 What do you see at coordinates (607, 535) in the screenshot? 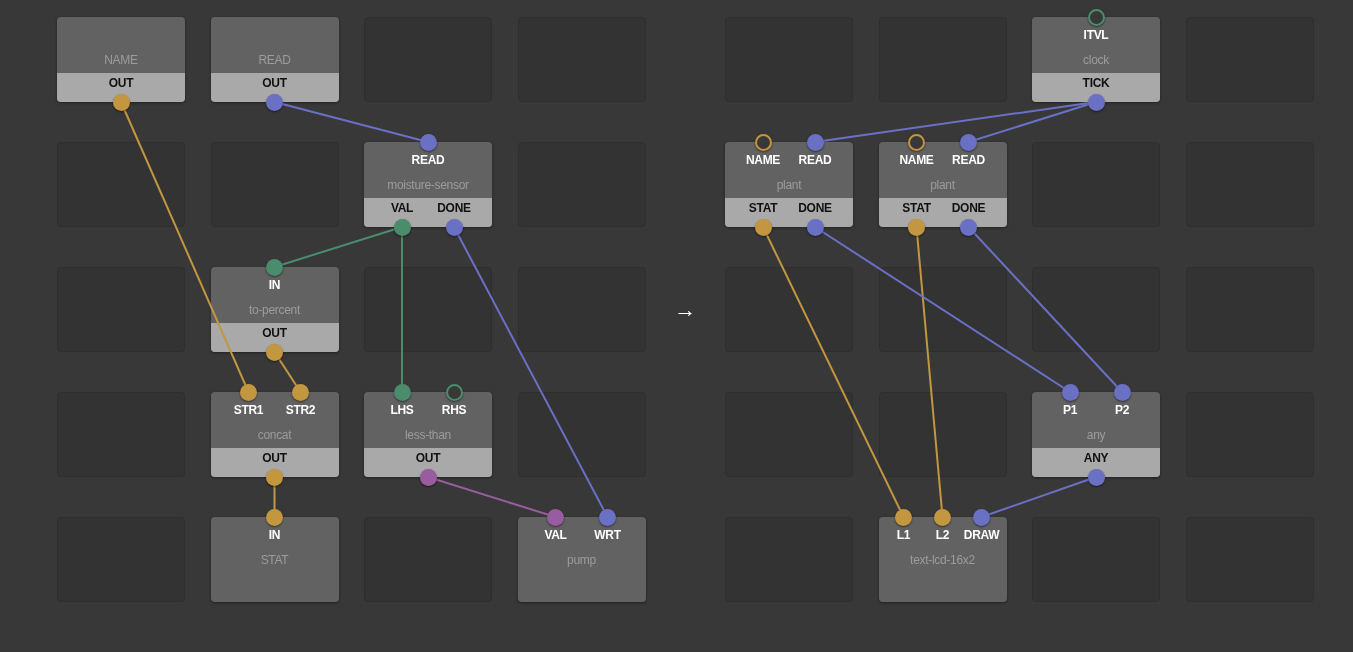
I see `pin-label: WRT` at bounding box center [607, 535].